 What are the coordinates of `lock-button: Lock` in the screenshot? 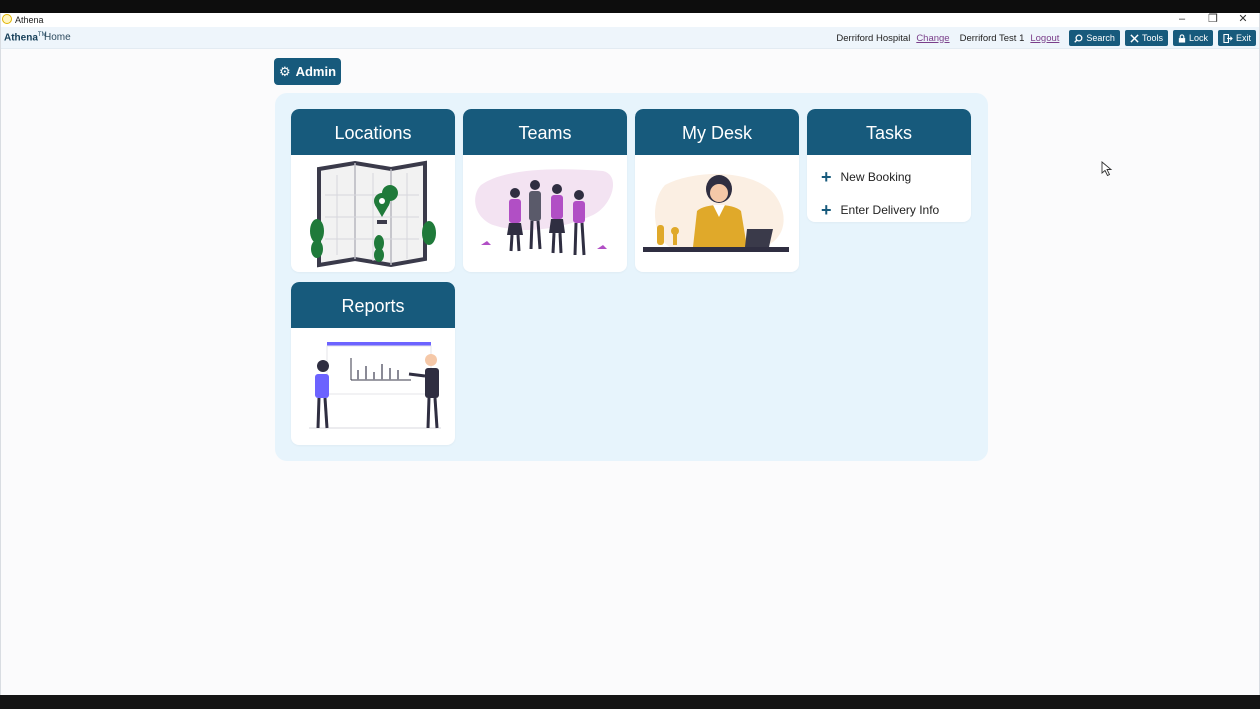 It's located at (1192, 38).